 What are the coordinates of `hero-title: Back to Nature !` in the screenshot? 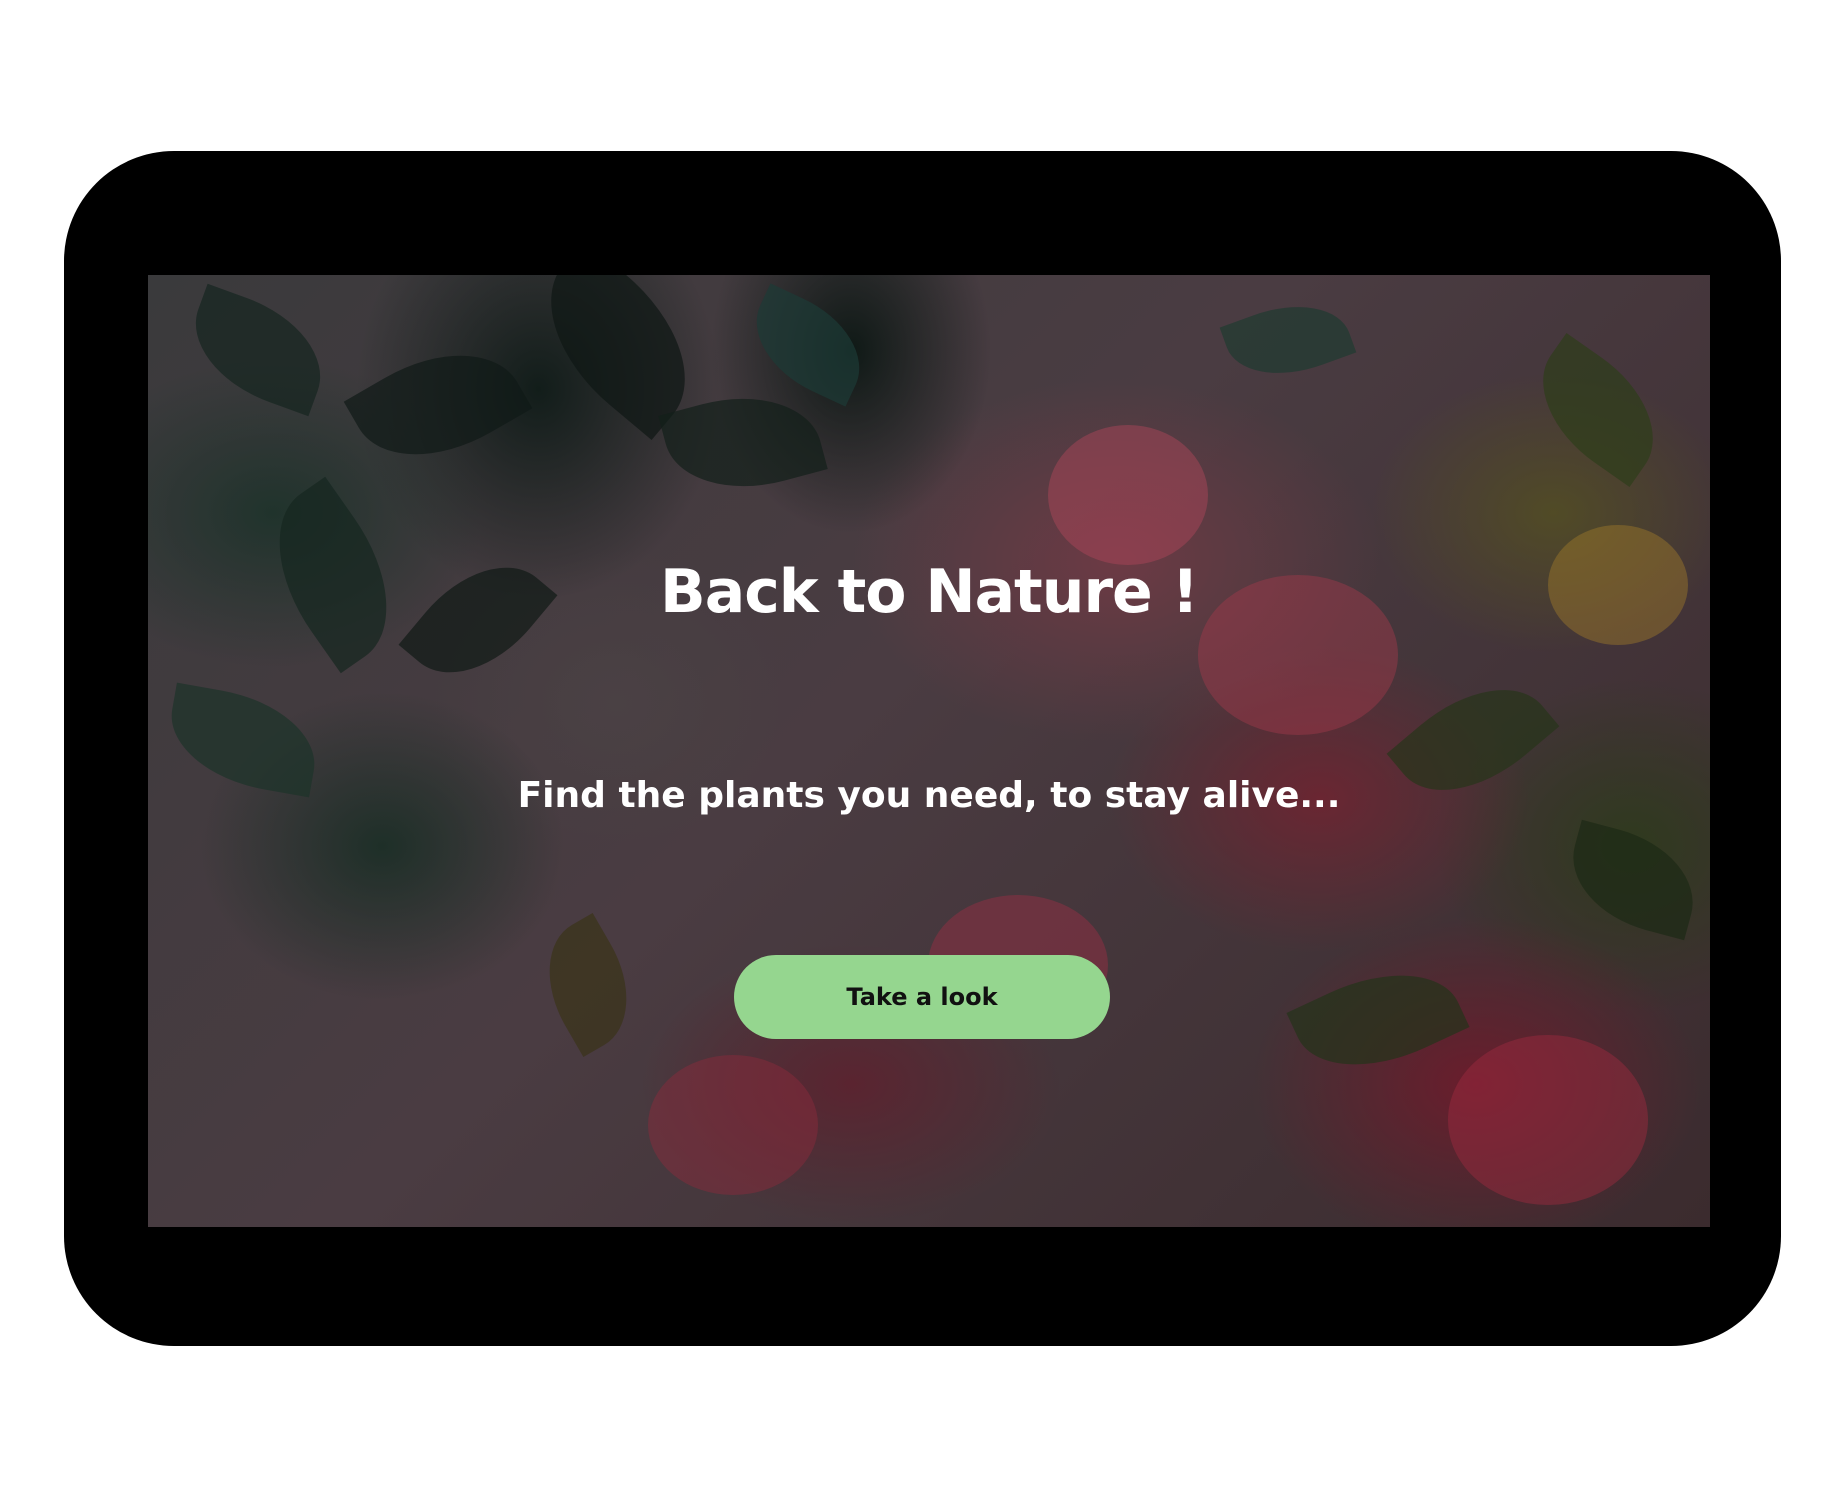 It's located at (929, 592).